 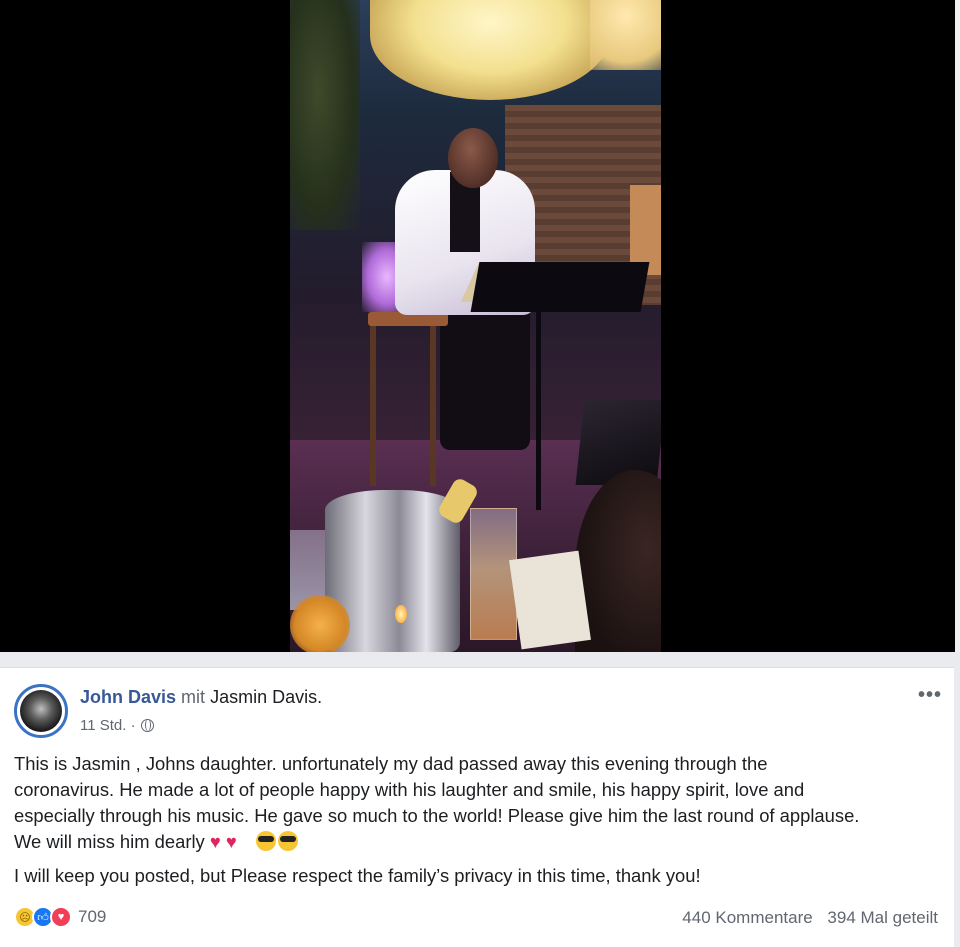 I want to click on tagged-person-link: Jasmin Davis., so click(x=266, y=697).